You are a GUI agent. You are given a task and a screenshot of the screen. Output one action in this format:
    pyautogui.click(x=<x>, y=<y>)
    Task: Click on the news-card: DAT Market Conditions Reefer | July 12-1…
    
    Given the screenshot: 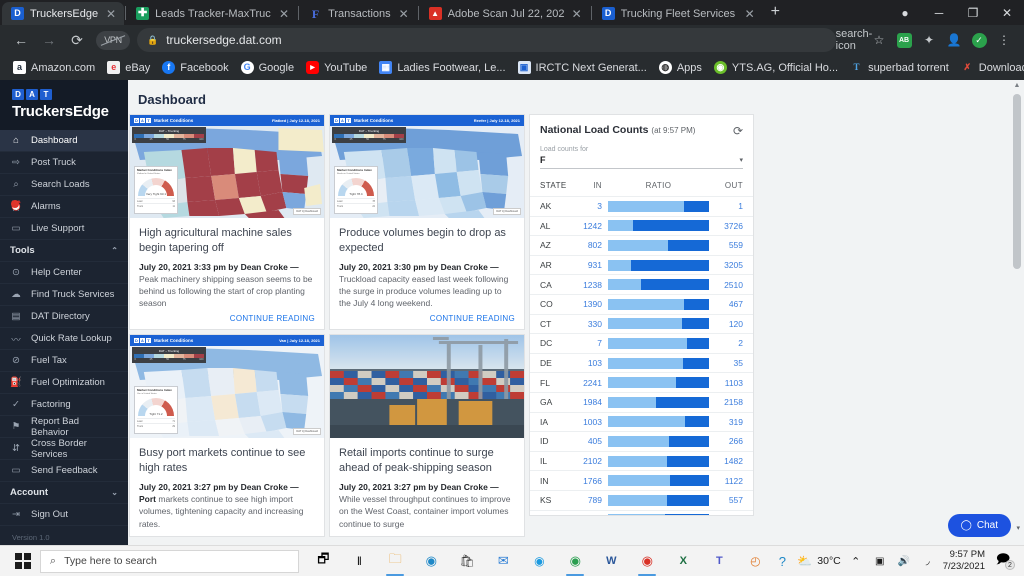 What is the action you would take?
    pyautogui.click(x=427, y=222)
    